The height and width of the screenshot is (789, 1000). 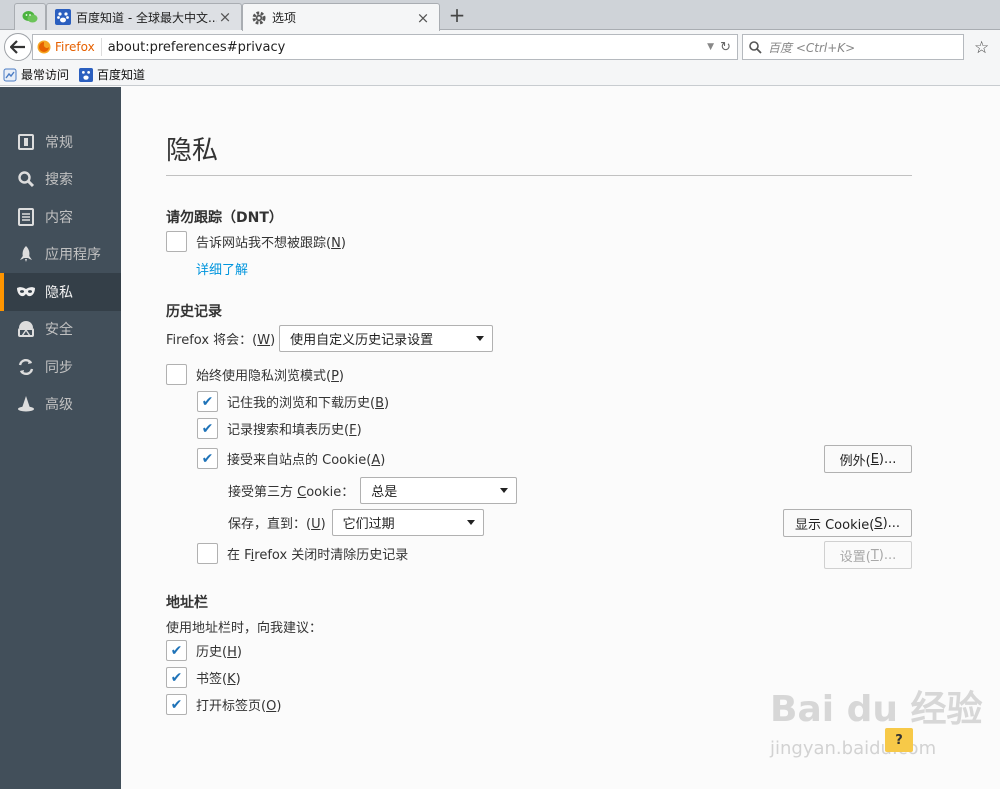 I want to click on sidebar-item-label: 同步, so click(x=59, y=367).